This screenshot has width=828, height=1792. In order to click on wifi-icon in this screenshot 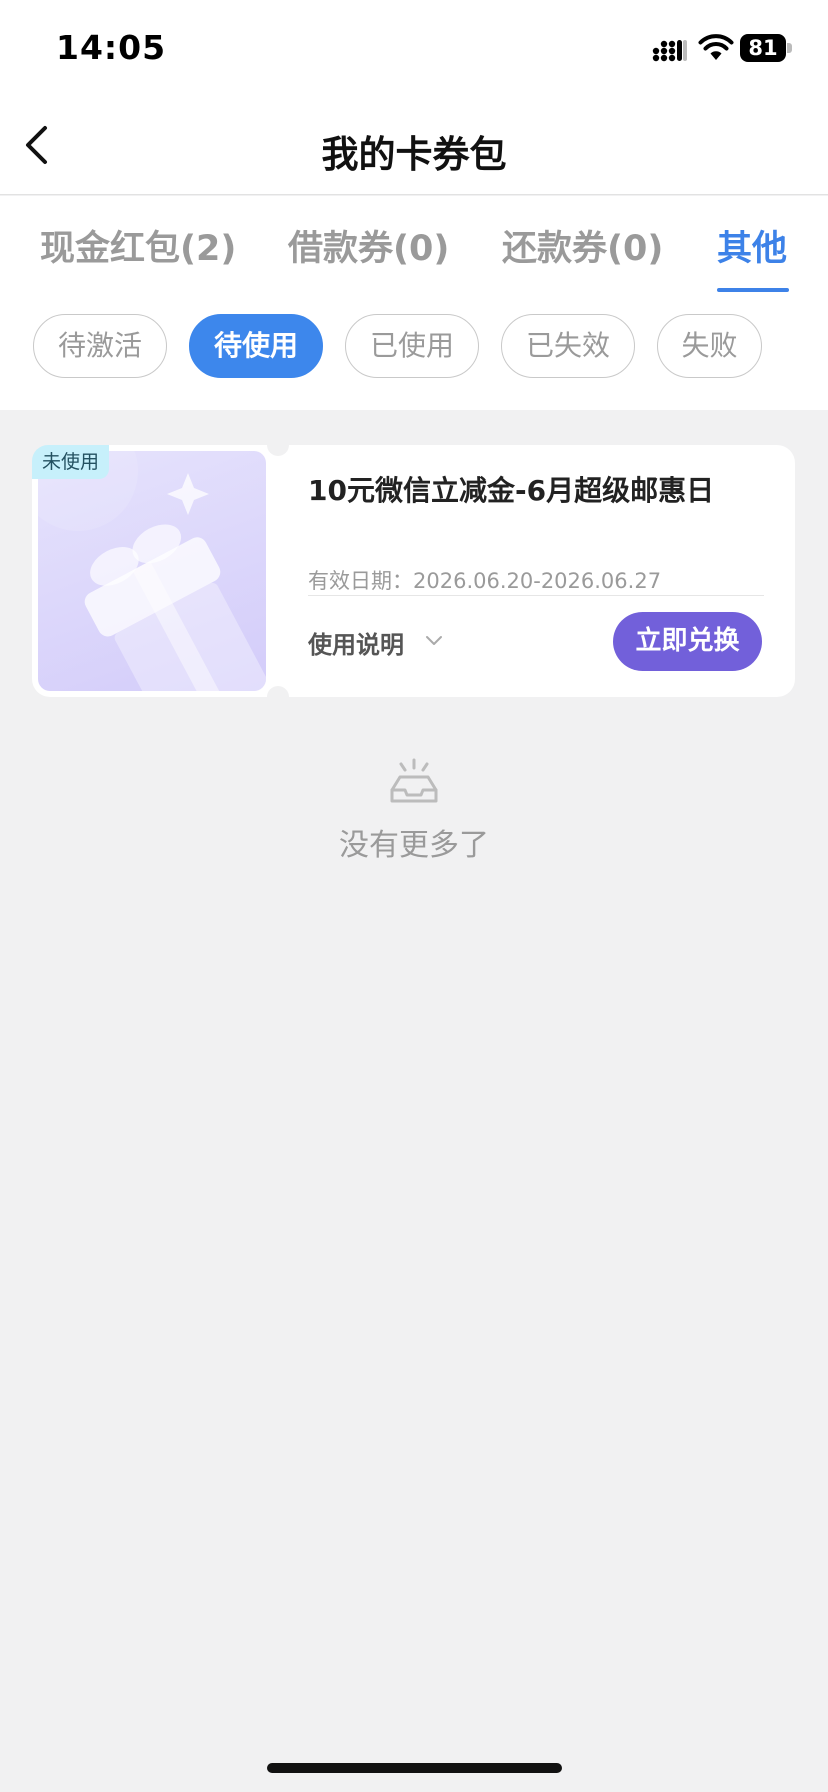, I will do `click(716, 47)`.